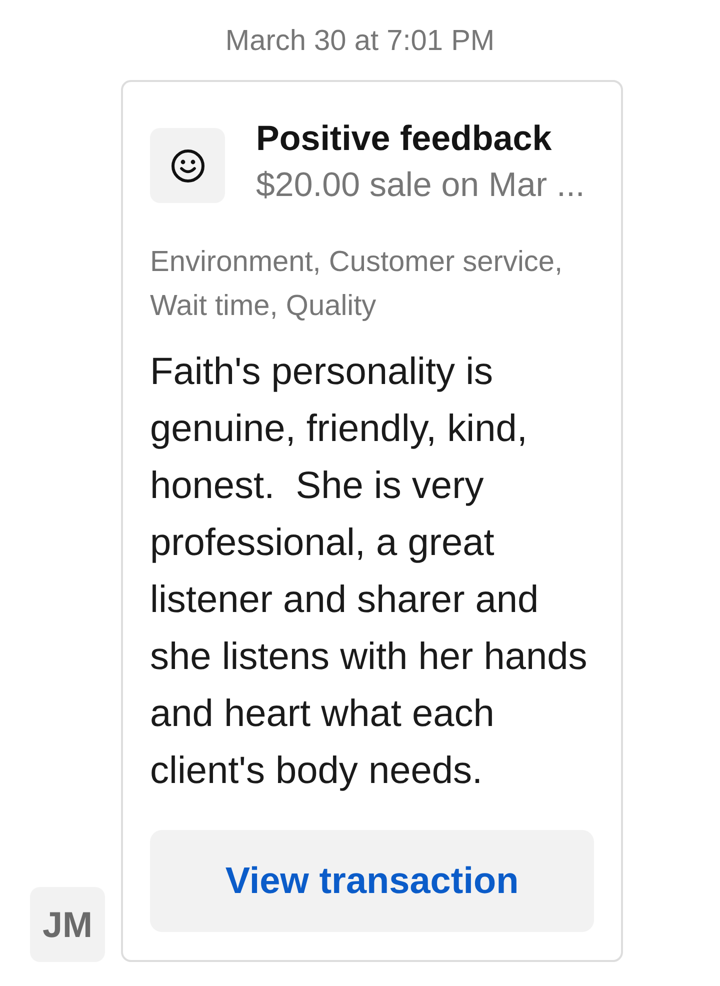 The image size is (720, 986). What do you see at coordinates (187, 165) in the screenshot?
I see `smiley-icon` at bounding box center [187, 165].